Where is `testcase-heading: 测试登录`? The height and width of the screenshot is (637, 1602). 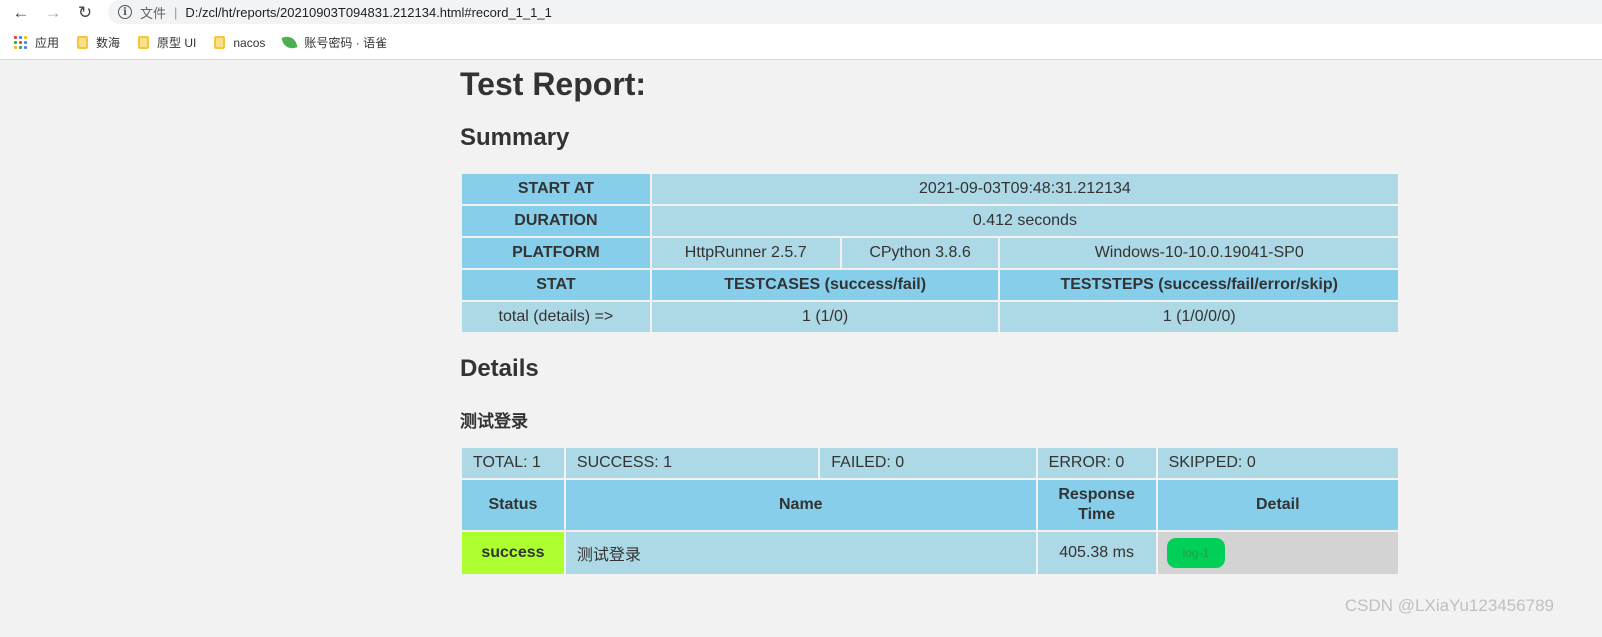
testcase-heading: 测试登录 is located at coordinates (494, 421).